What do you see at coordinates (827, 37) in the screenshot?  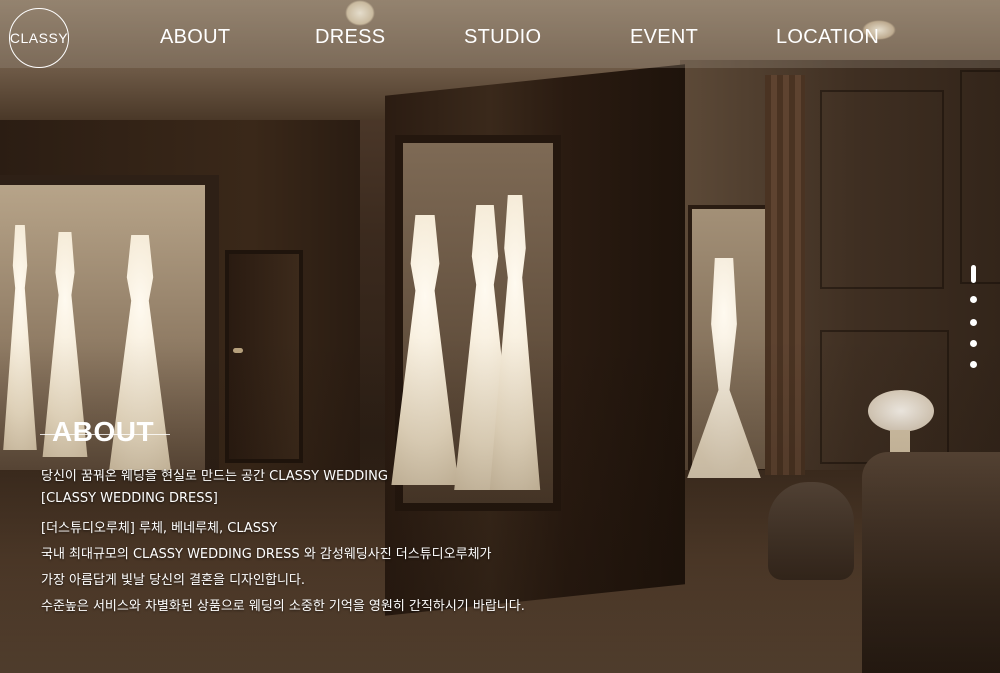 I see `nav-location: LOCATION` at bounding box center [827, 37].